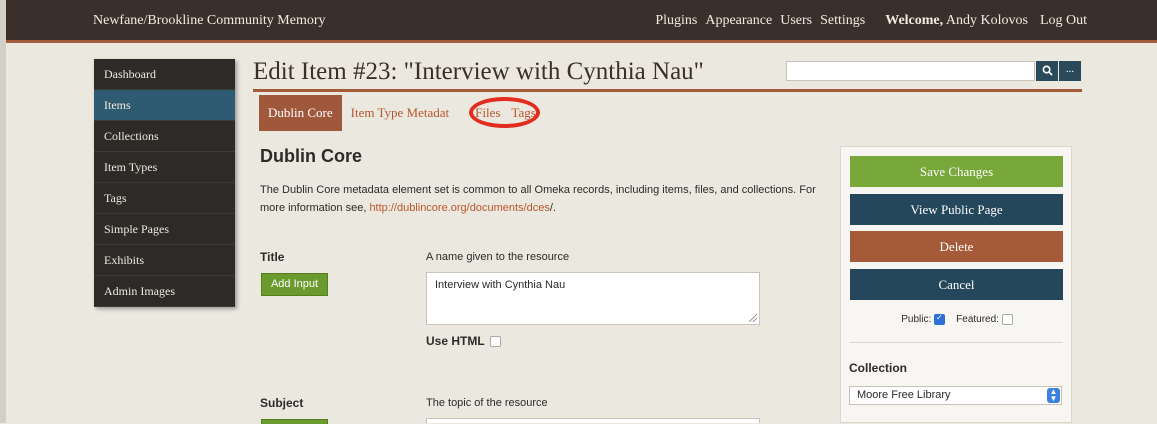 The height and width of the screenshot is (424, 1157). I want to click on sidebar-item-exhibits: Exhibits, so click(164, 260).